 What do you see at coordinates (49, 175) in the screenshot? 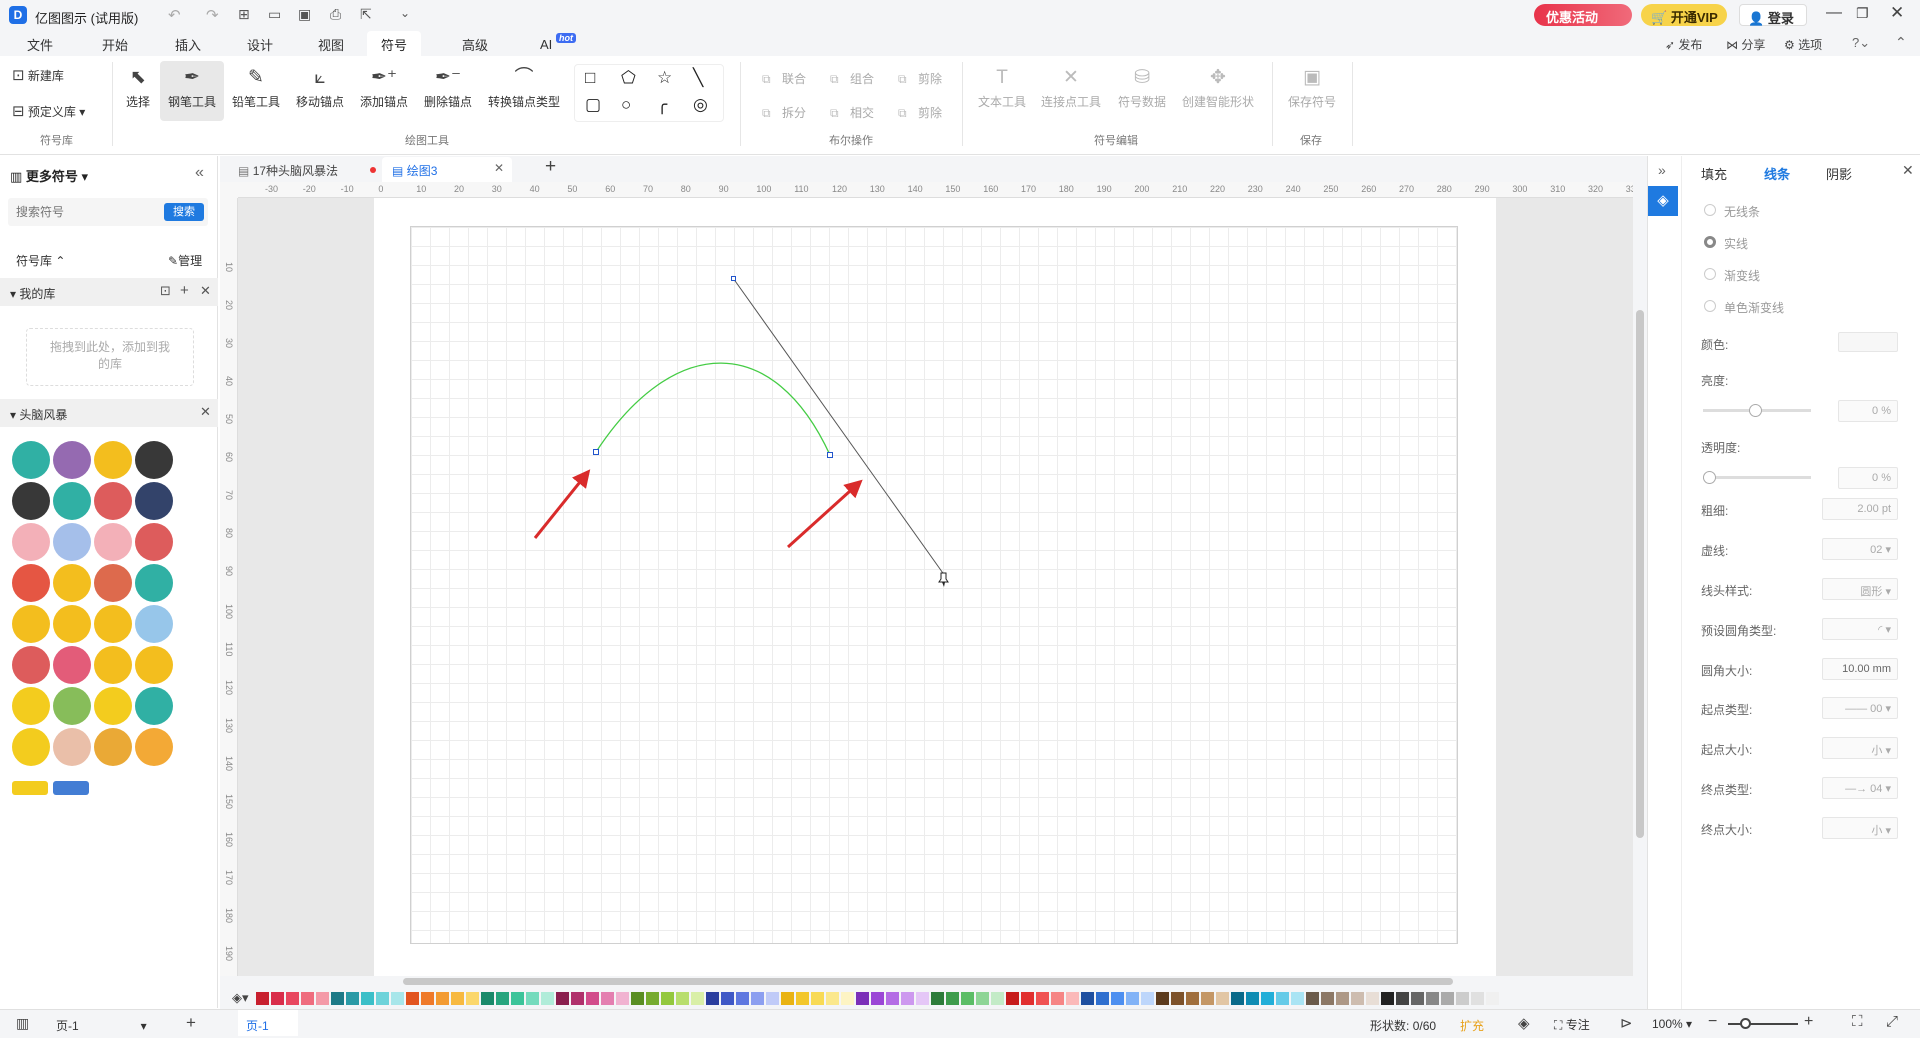
I see `more-symbols-header: ▥ 更多符号 ▾` at bounding box center [49, 175].